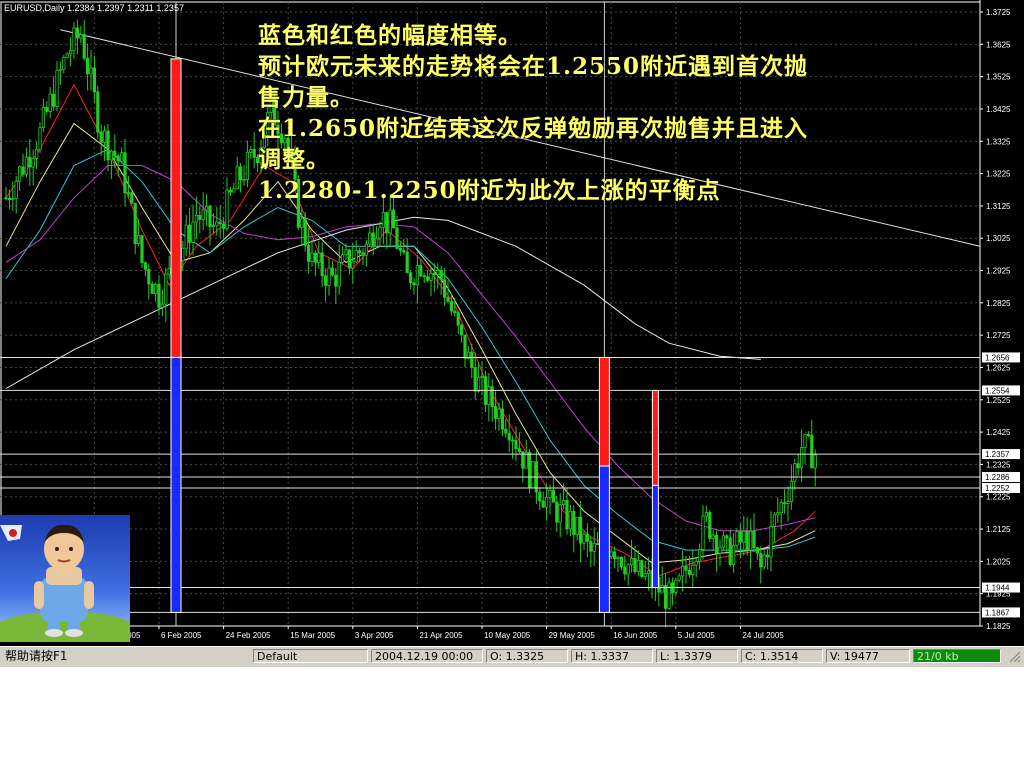  I want to click on level-label: 1.2357, so click(997, 454).